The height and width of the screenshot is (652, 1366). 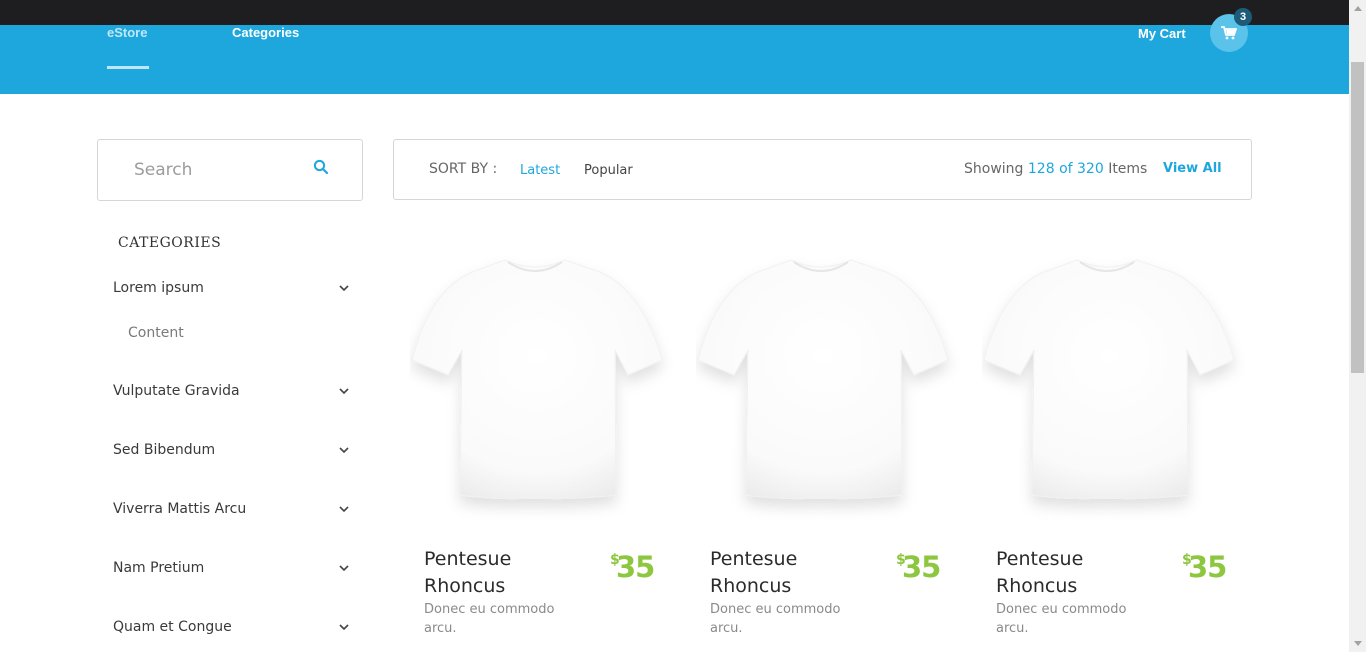 I want to click on view-all-link: View All, so click(x=1192, y=168).